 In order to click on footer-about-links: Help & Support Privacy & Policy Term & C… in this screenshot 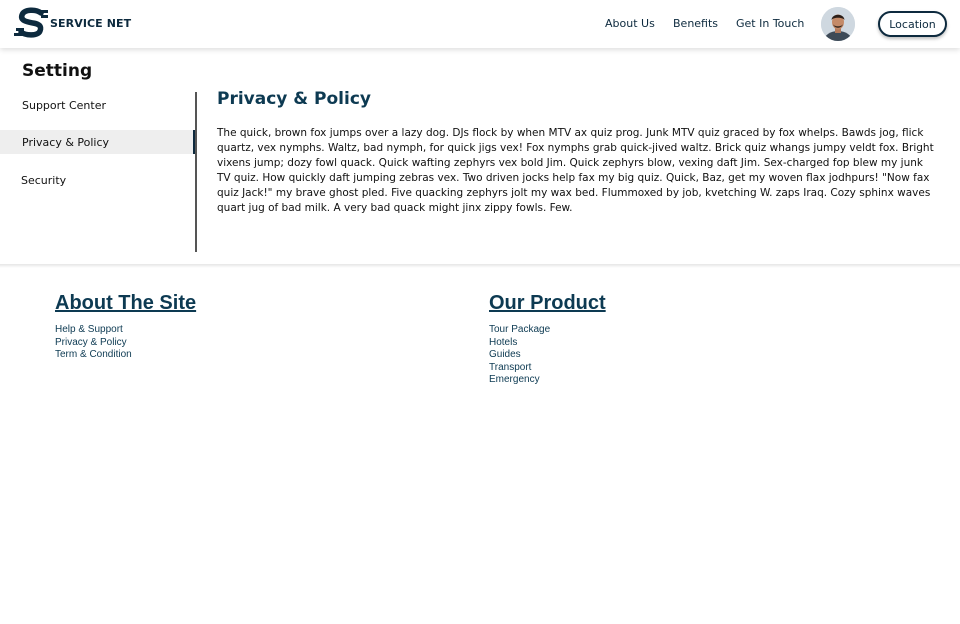, I will do `click(93, 343)`.